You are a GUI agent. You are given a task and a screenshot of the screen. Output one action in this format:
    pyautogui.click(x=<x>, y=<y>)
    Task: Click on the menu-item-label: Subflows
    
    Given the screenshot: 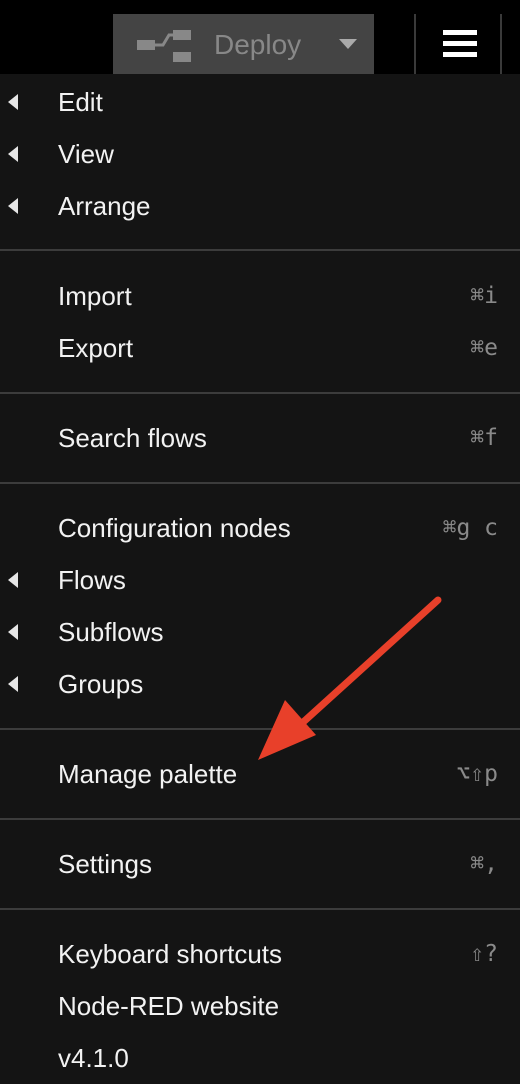 What is the action you would take?
    pyautogui.click(x=111, y=632)
    